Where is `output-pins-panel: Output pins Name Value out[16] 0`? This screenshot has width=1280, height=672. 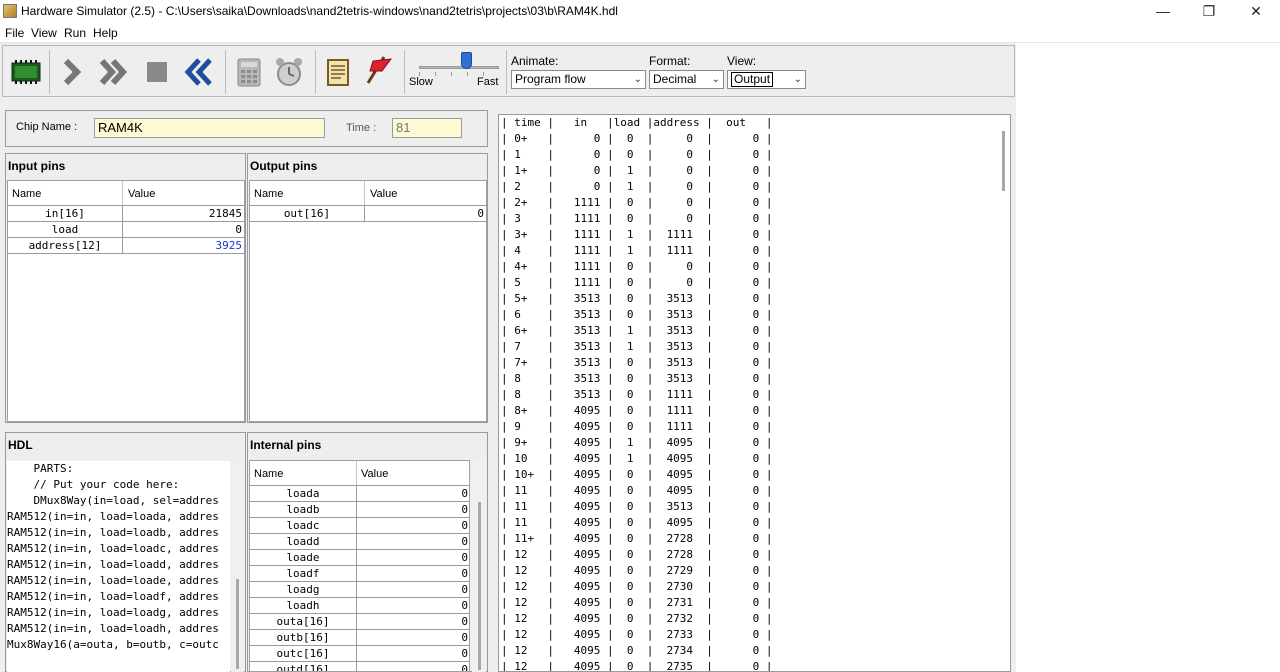 output-pins-panel: Output pins Name Value out[16] 0 is located at coordinates (367, 288).